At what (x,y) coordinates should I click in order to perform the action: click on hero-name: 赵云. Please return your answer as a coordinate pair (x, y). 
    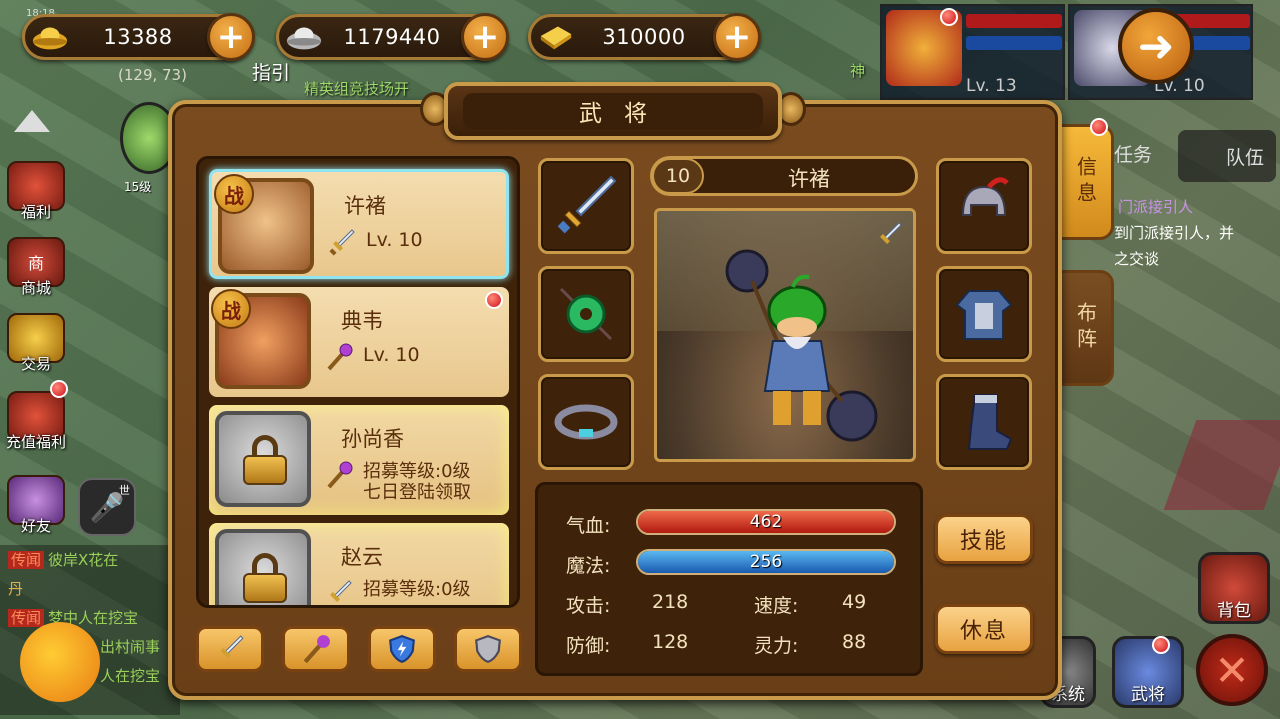
    Looking at the image, I should click on (362, 557).